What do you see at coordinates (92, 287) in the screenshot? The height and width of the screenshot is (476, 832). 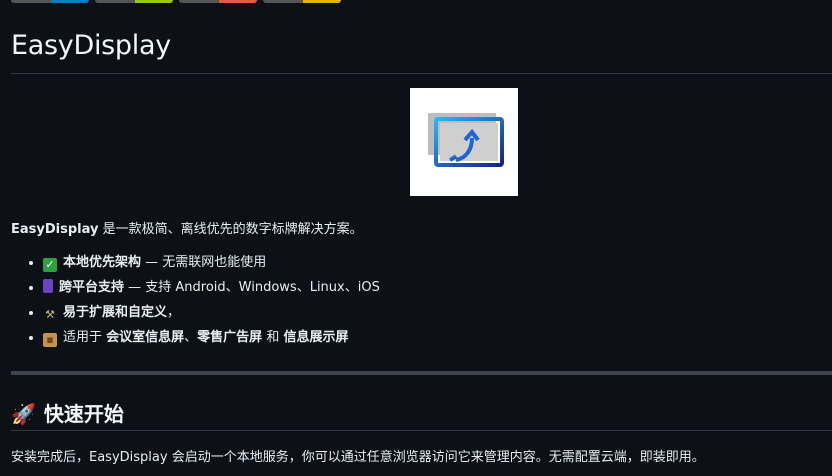 I see `feature-title: 跨平台支持` at bounding box center [92, 287].